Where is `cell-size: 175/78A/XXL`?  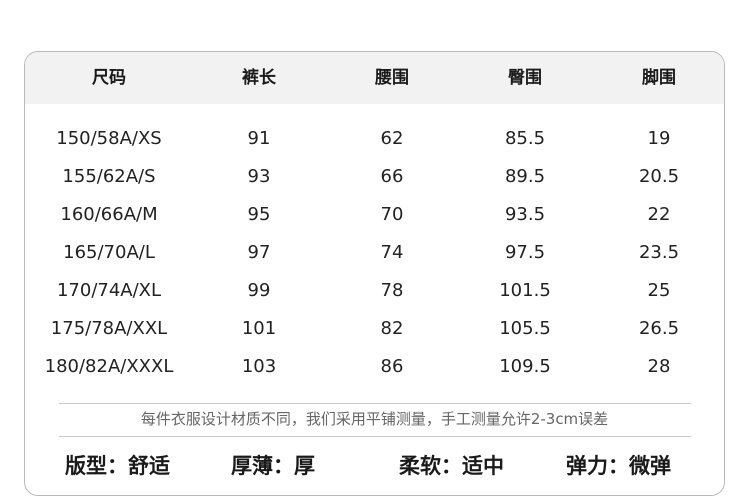
cell-size: 175/78A/XXL is located at coordinates (109, 328).